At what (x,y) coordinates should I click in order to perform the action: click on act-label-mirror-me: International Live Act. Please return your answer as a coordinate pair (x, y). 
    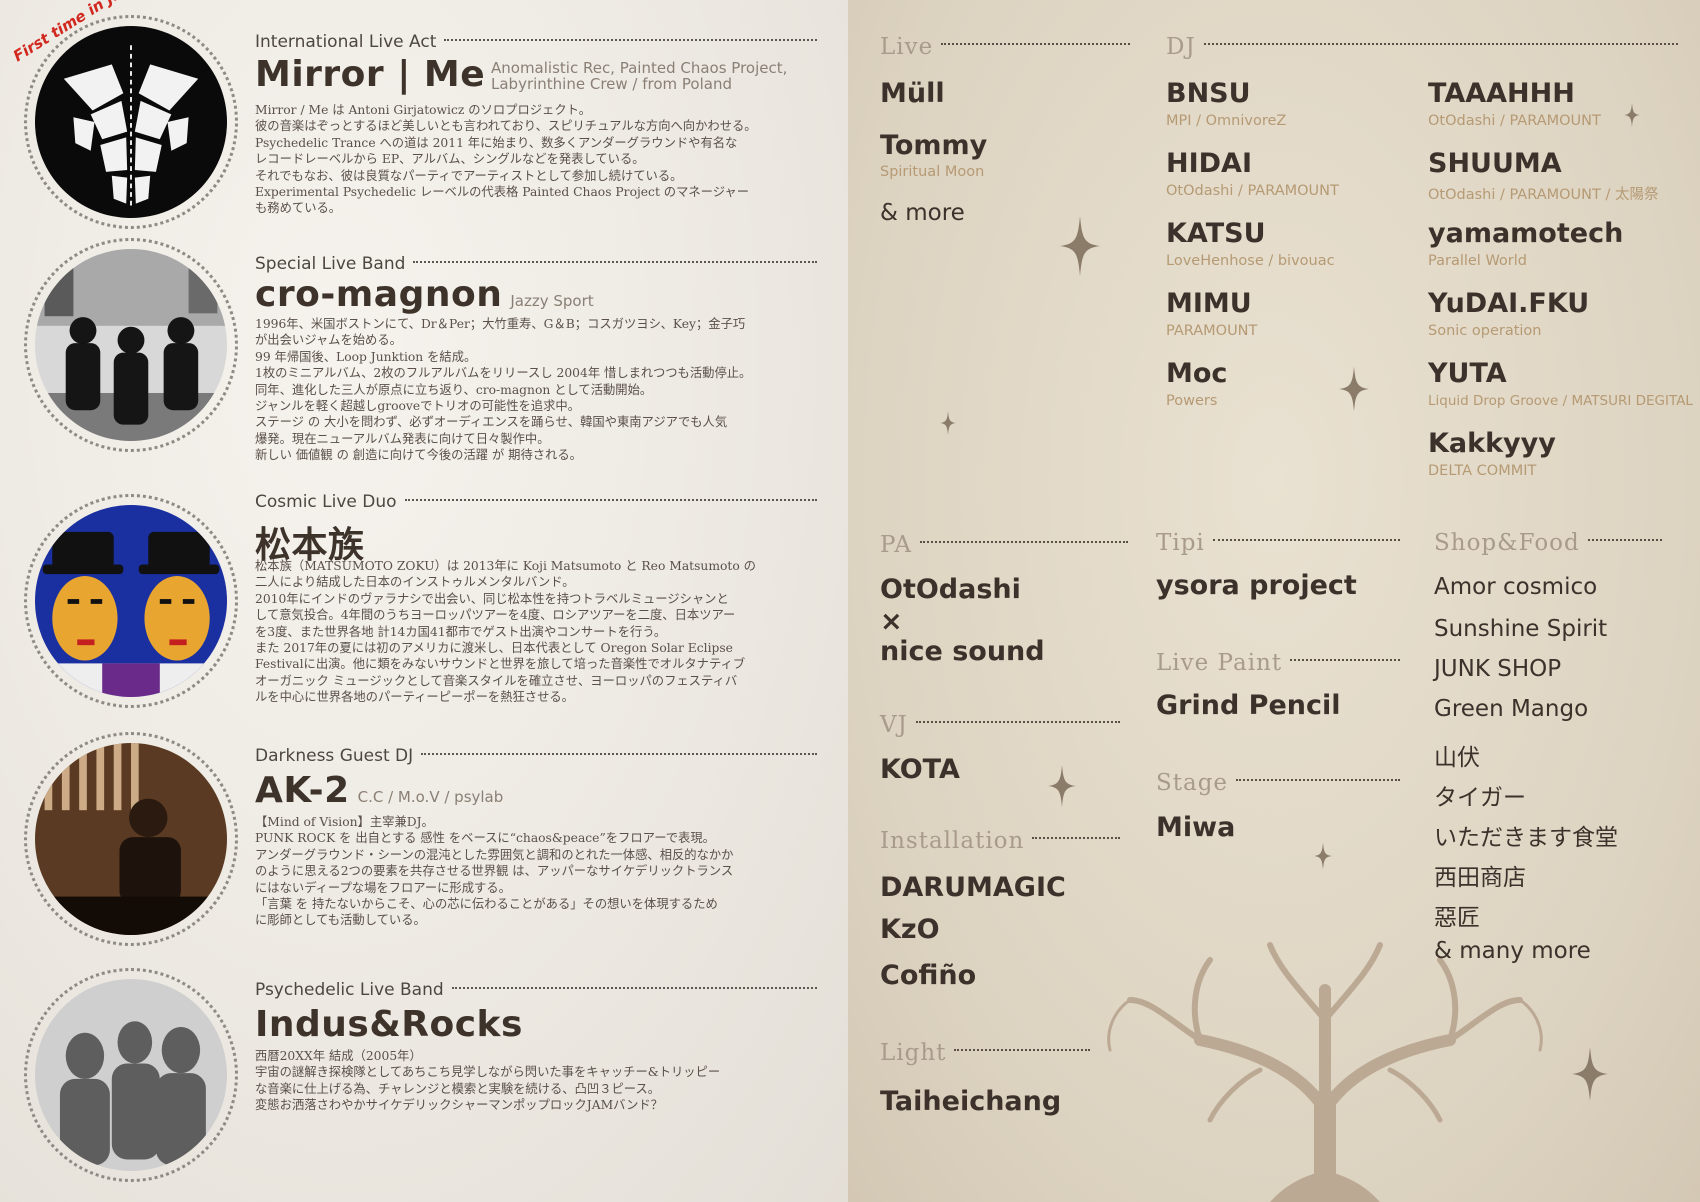
    Looking at the image, I should click on (536, 42).